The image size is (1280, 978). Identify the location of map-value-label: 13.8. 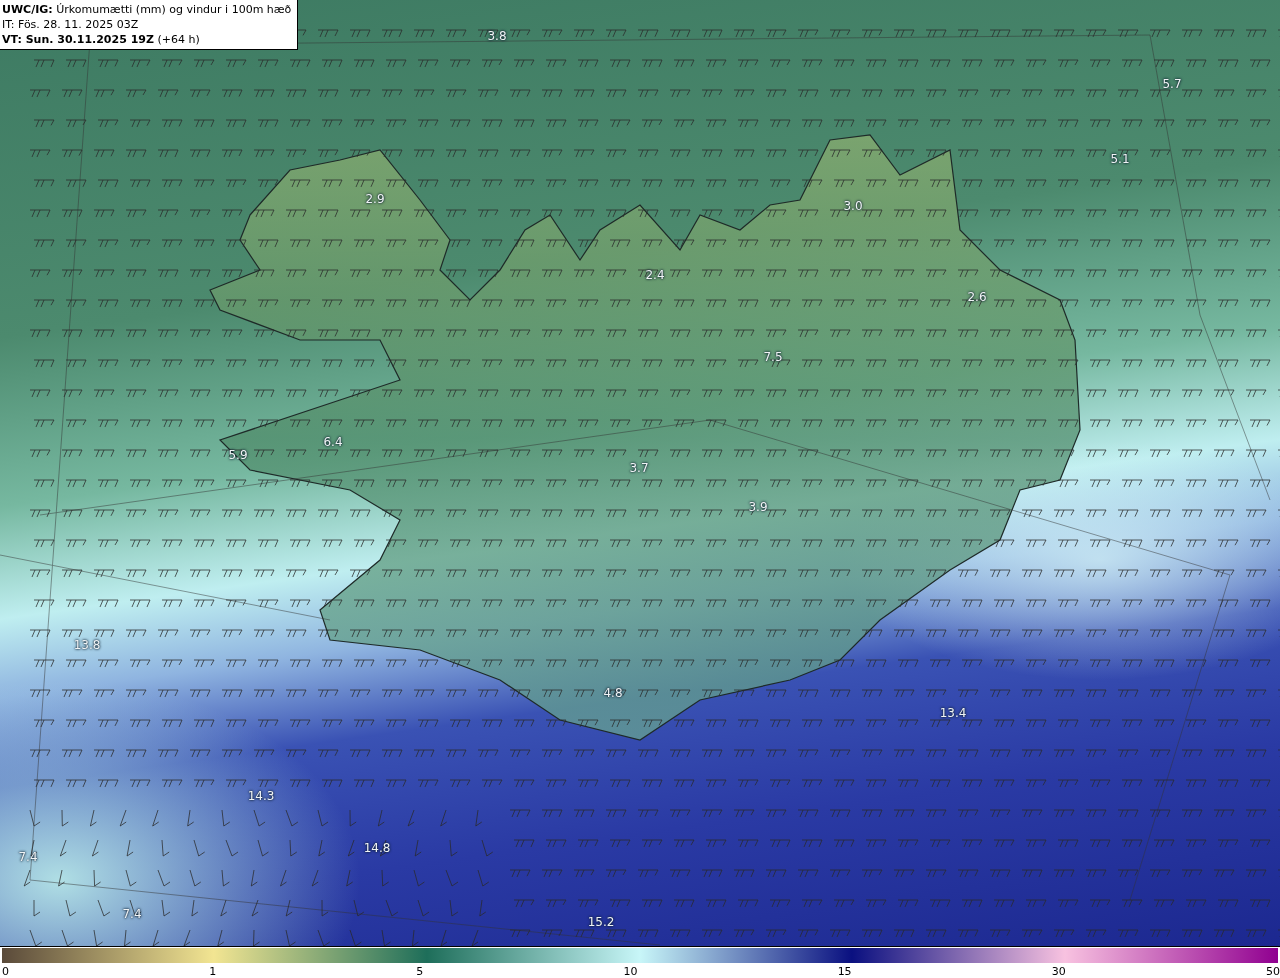
(87, 645).